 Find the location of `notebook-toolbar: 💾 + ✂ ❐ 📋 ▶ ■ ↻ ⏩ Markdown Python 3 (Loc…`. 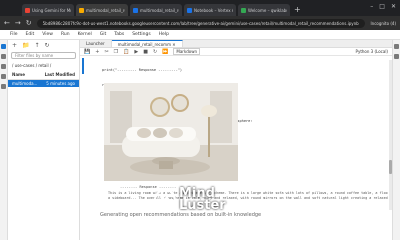

notebook-toolbar: 💾 + ✂ ❐ 📋 ▶ ■ ↻ ⏩ Markdown Python 3 (Loc… is located at coordinates (236, 52).